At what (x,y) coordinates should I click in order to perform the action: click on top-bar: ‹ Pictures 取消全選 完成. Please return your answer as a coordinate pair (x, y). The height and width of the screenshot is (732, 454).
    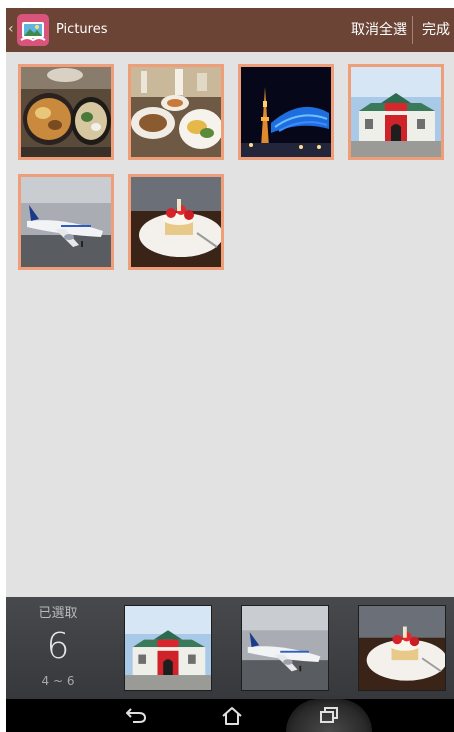
    Looking at the image, I should click on (230, 30).